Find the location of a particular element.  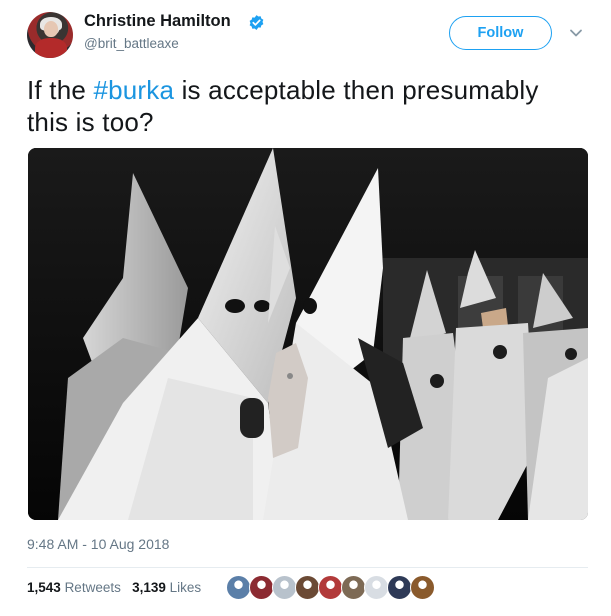

retweets-label: Retweets is located at coordinates (93, 587).